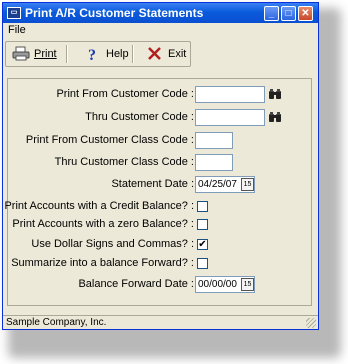 The width and height of the screenshot is (348, 364). Describe the element at coordinates (214, 162) in the screenshot. I see `thru-class-code-input` at that location.